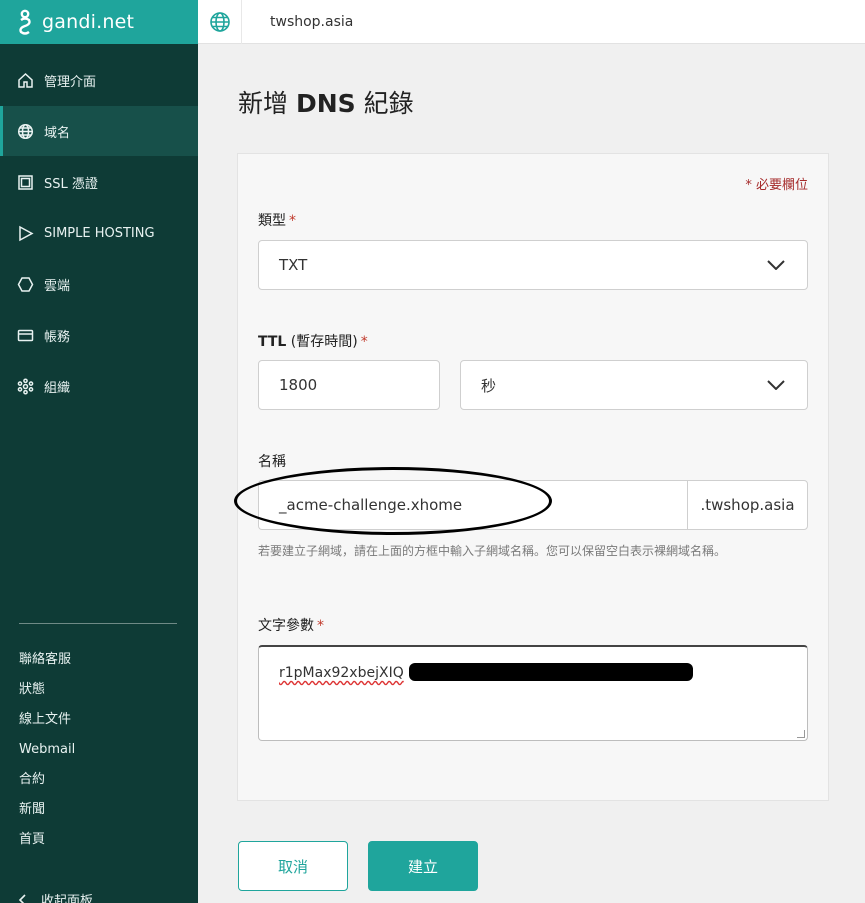  I want to click on brand-name: gandi.net, so click(88, 22).